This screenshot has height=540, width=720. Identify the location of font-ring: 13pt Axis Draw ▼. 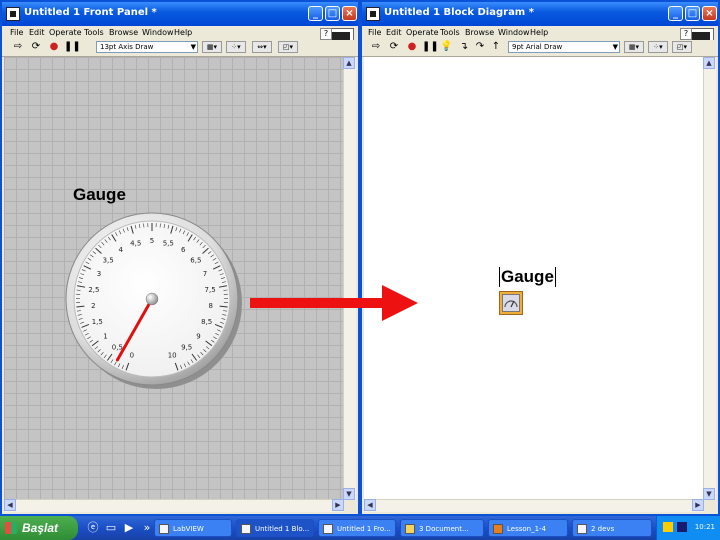
(147, 47).